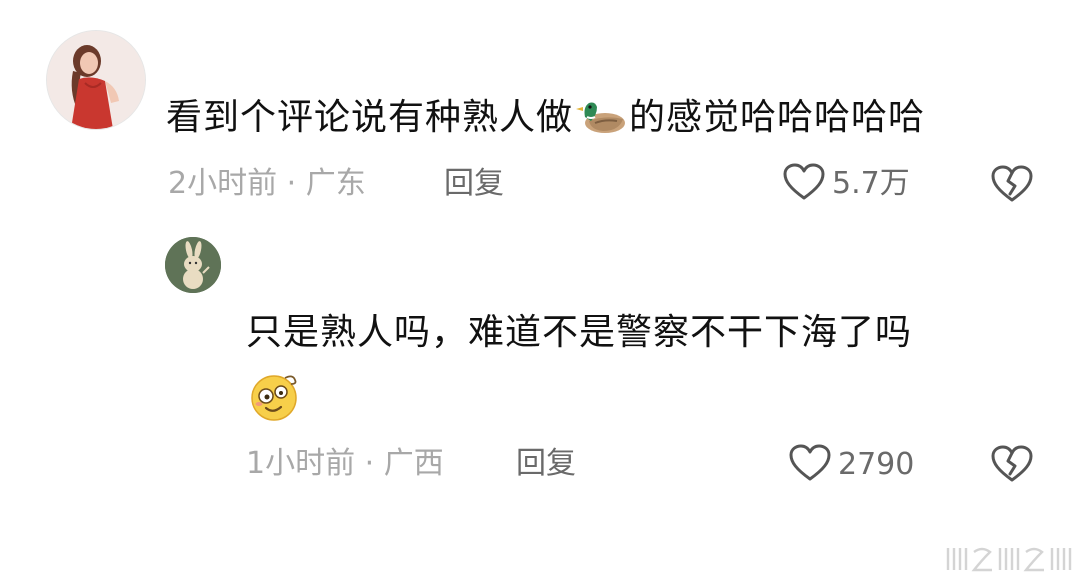  I want to click on like-button: 5.7万, so click(846, 184).